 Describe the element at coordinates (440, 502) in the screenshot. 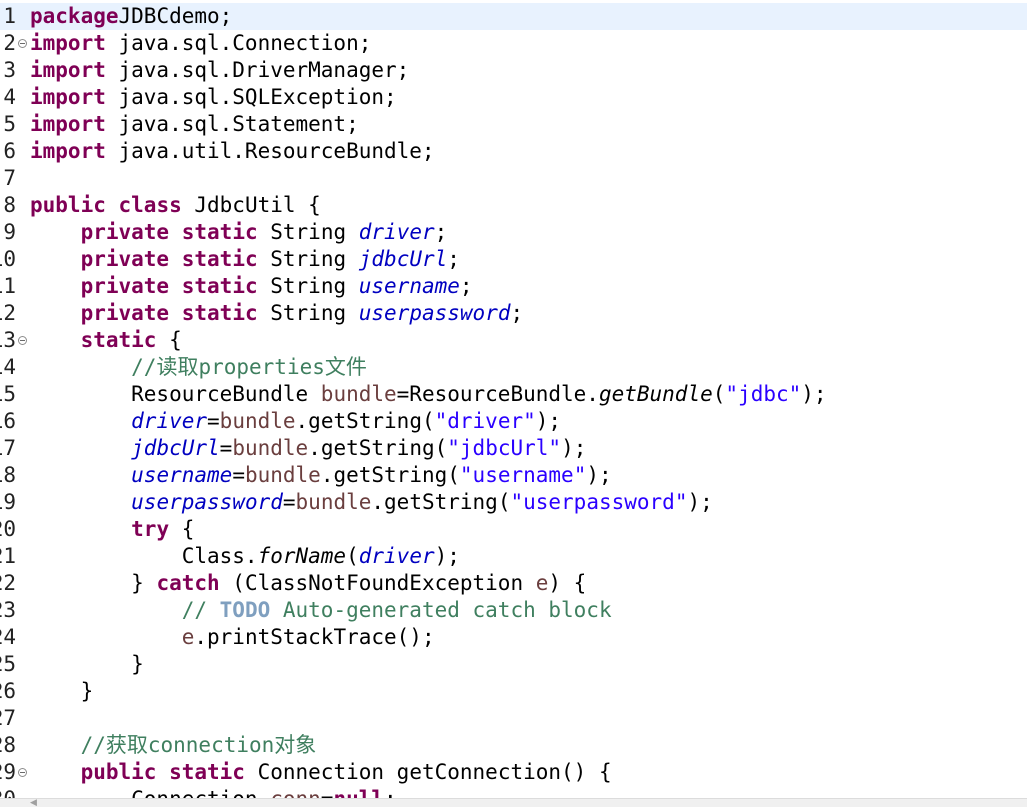

I see `code-token: .getString(` at that location.